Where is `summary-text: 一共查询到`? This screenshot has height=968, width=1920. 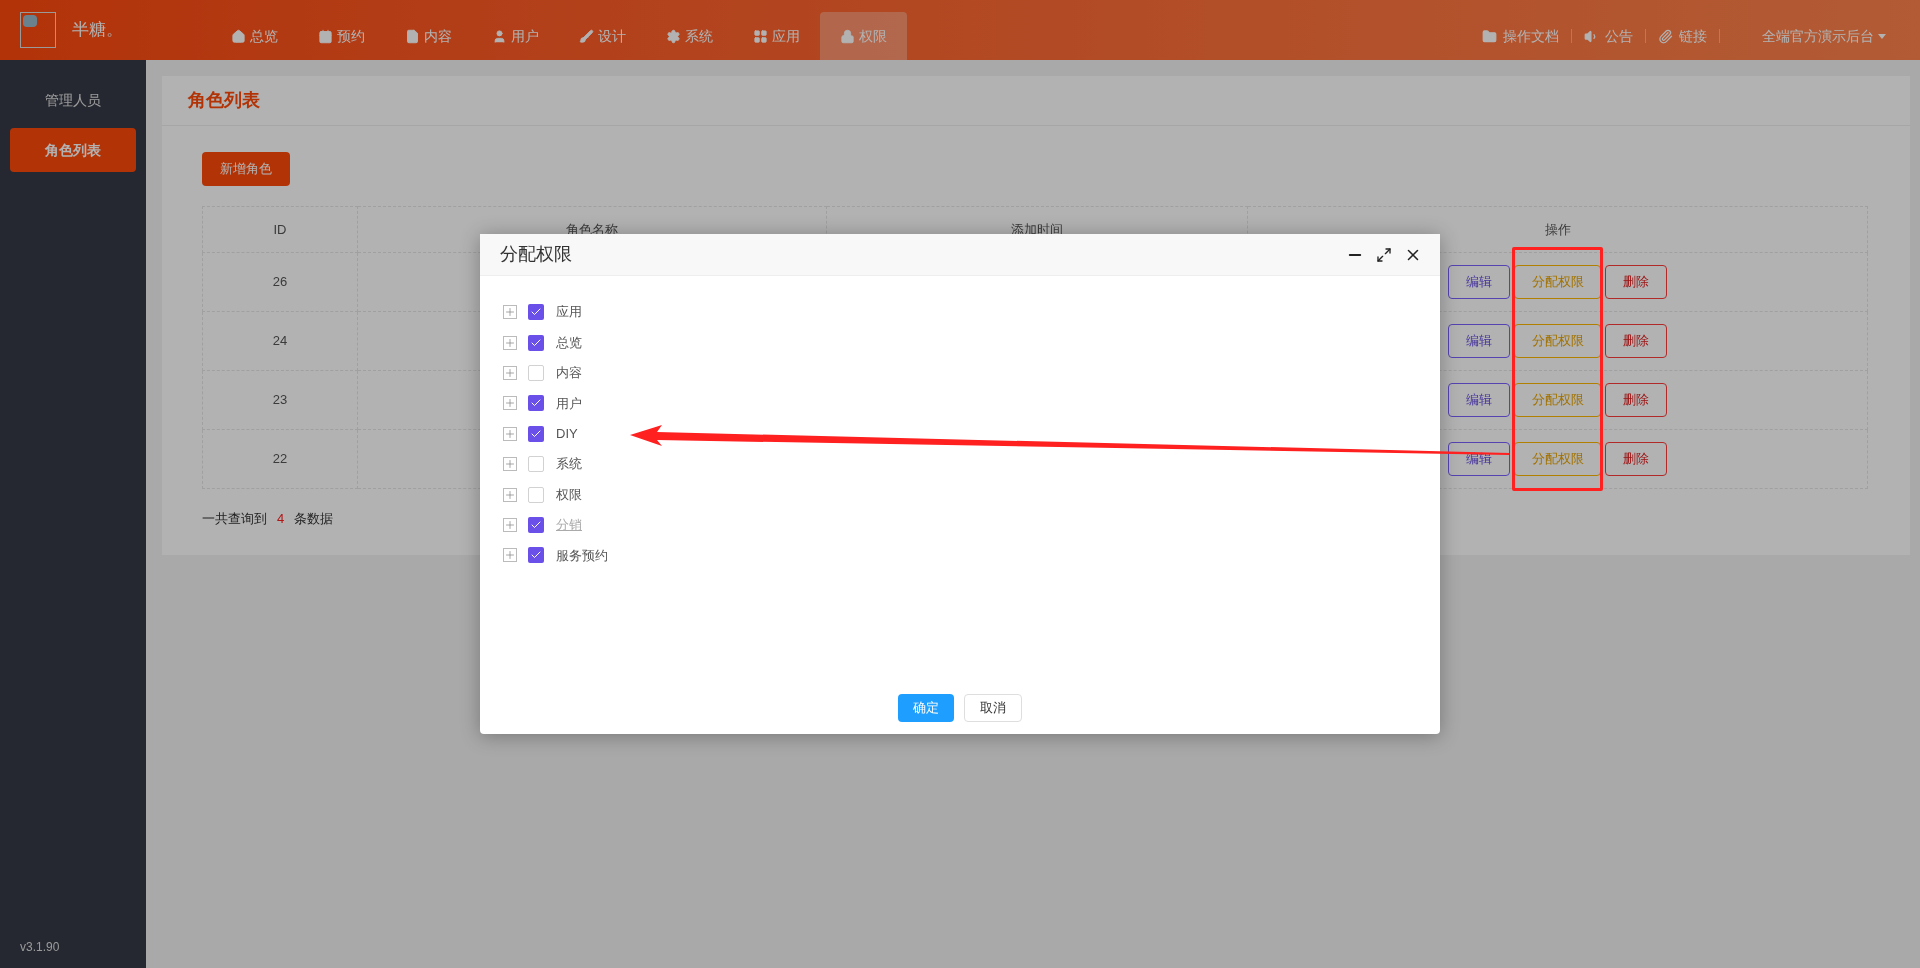
summary-text: 一共查询到 is located at coordinates (234, 519).